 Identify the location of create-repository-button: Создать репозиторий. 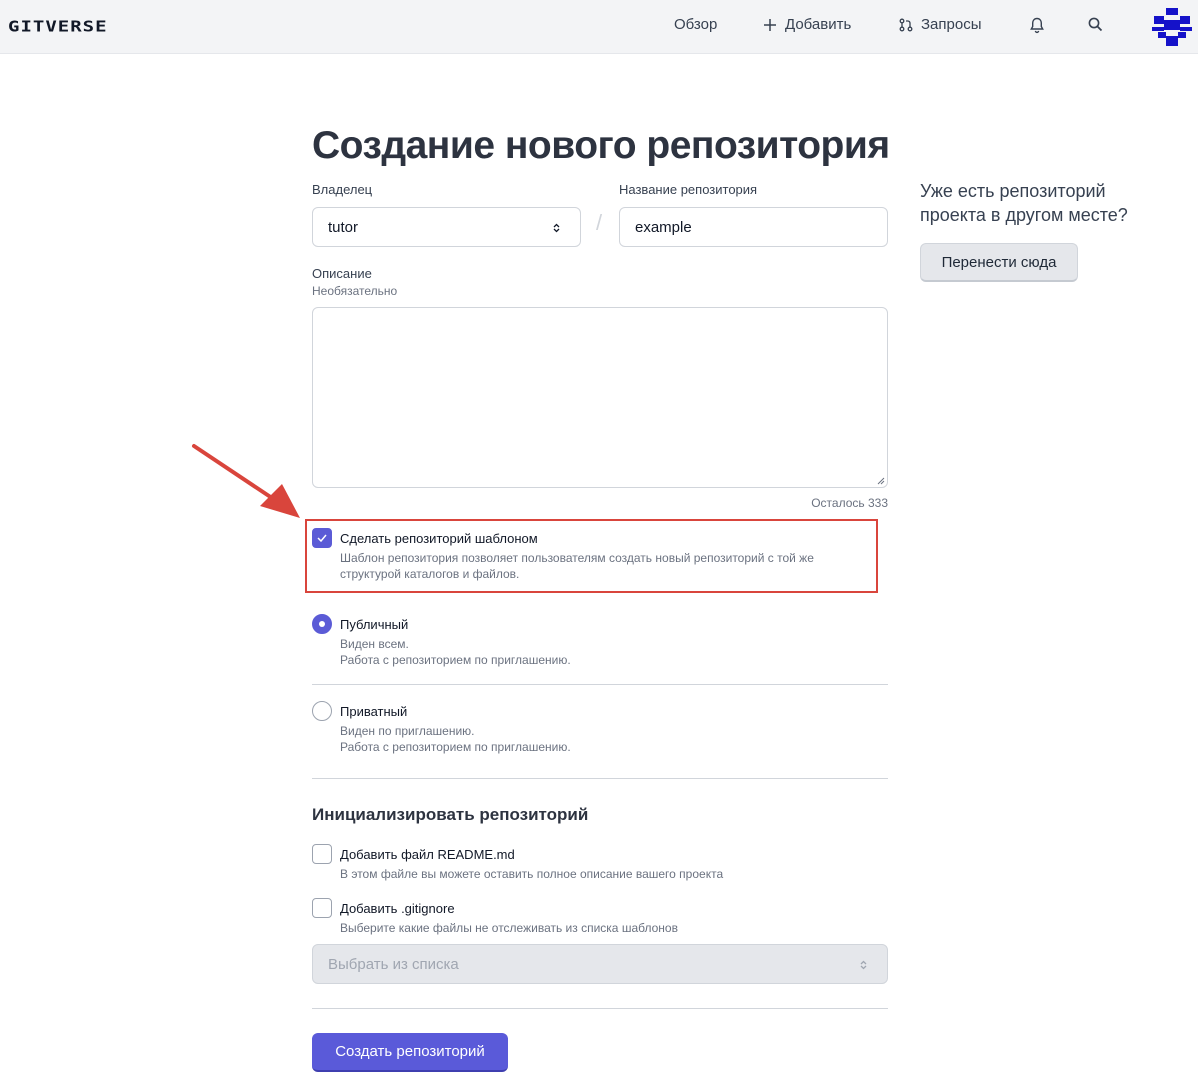
(410, 1052).